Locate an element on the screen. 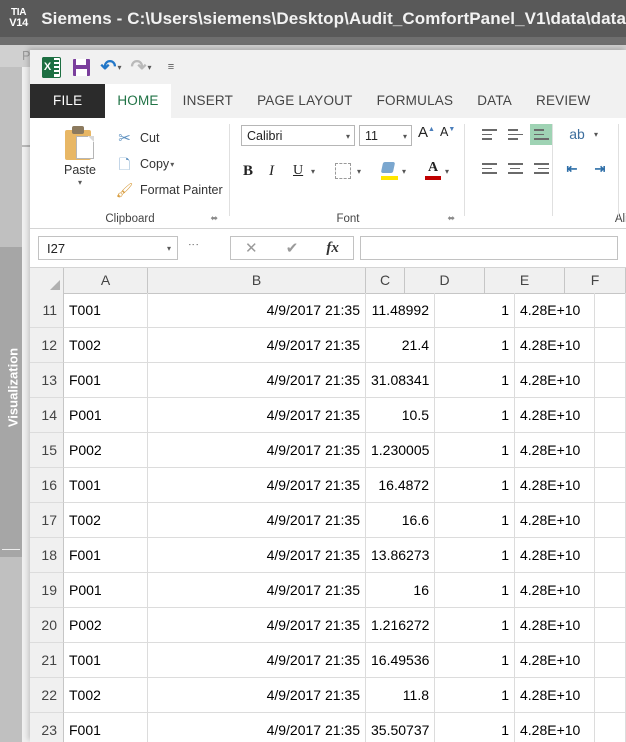 This screenshot has width=626, height=742. cell-c: 10.5 is located at coordinates (400, 415).